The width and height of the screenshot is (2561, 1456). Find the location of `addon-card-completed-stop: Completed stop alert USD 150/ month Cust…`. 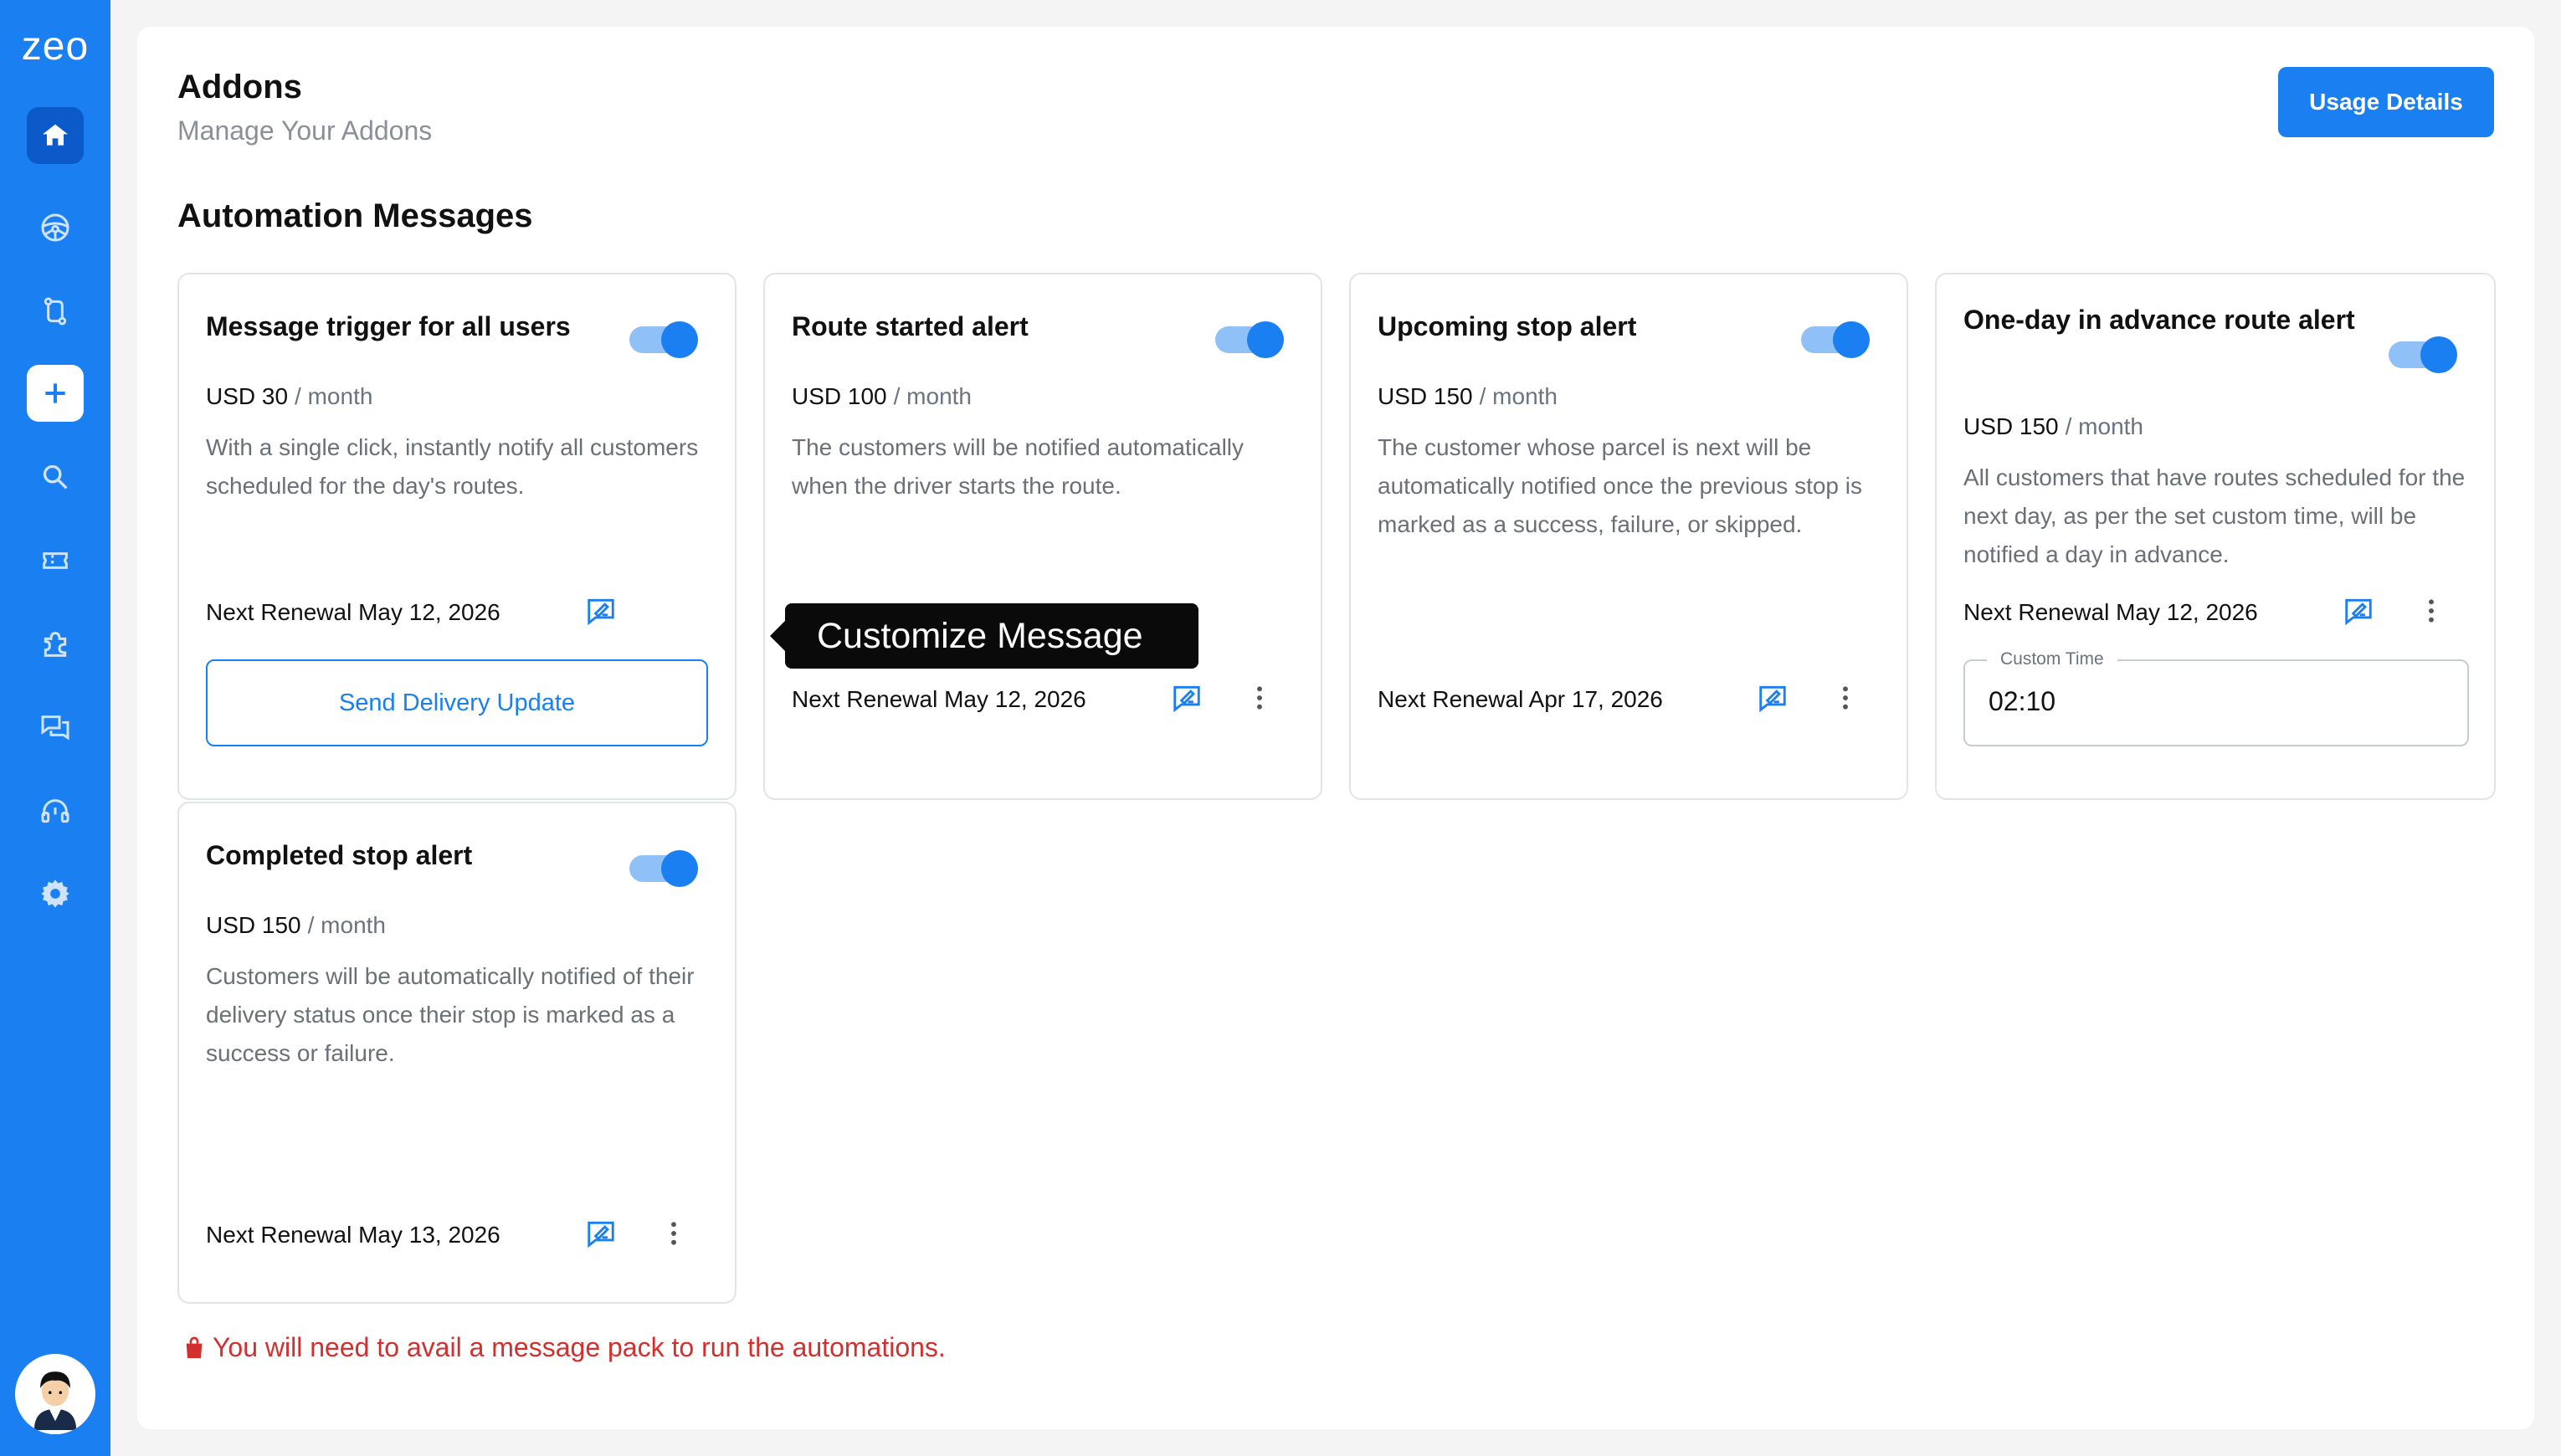

addon-card-completed-stop: Completed stop alert USD 150/ month Cust… is located at coordinates (457, 1053).